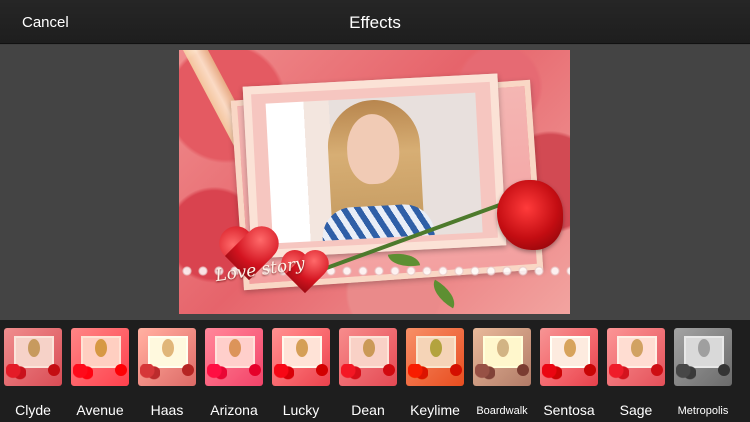  I want to click on filter-label: Avenue, so click(100, 410).